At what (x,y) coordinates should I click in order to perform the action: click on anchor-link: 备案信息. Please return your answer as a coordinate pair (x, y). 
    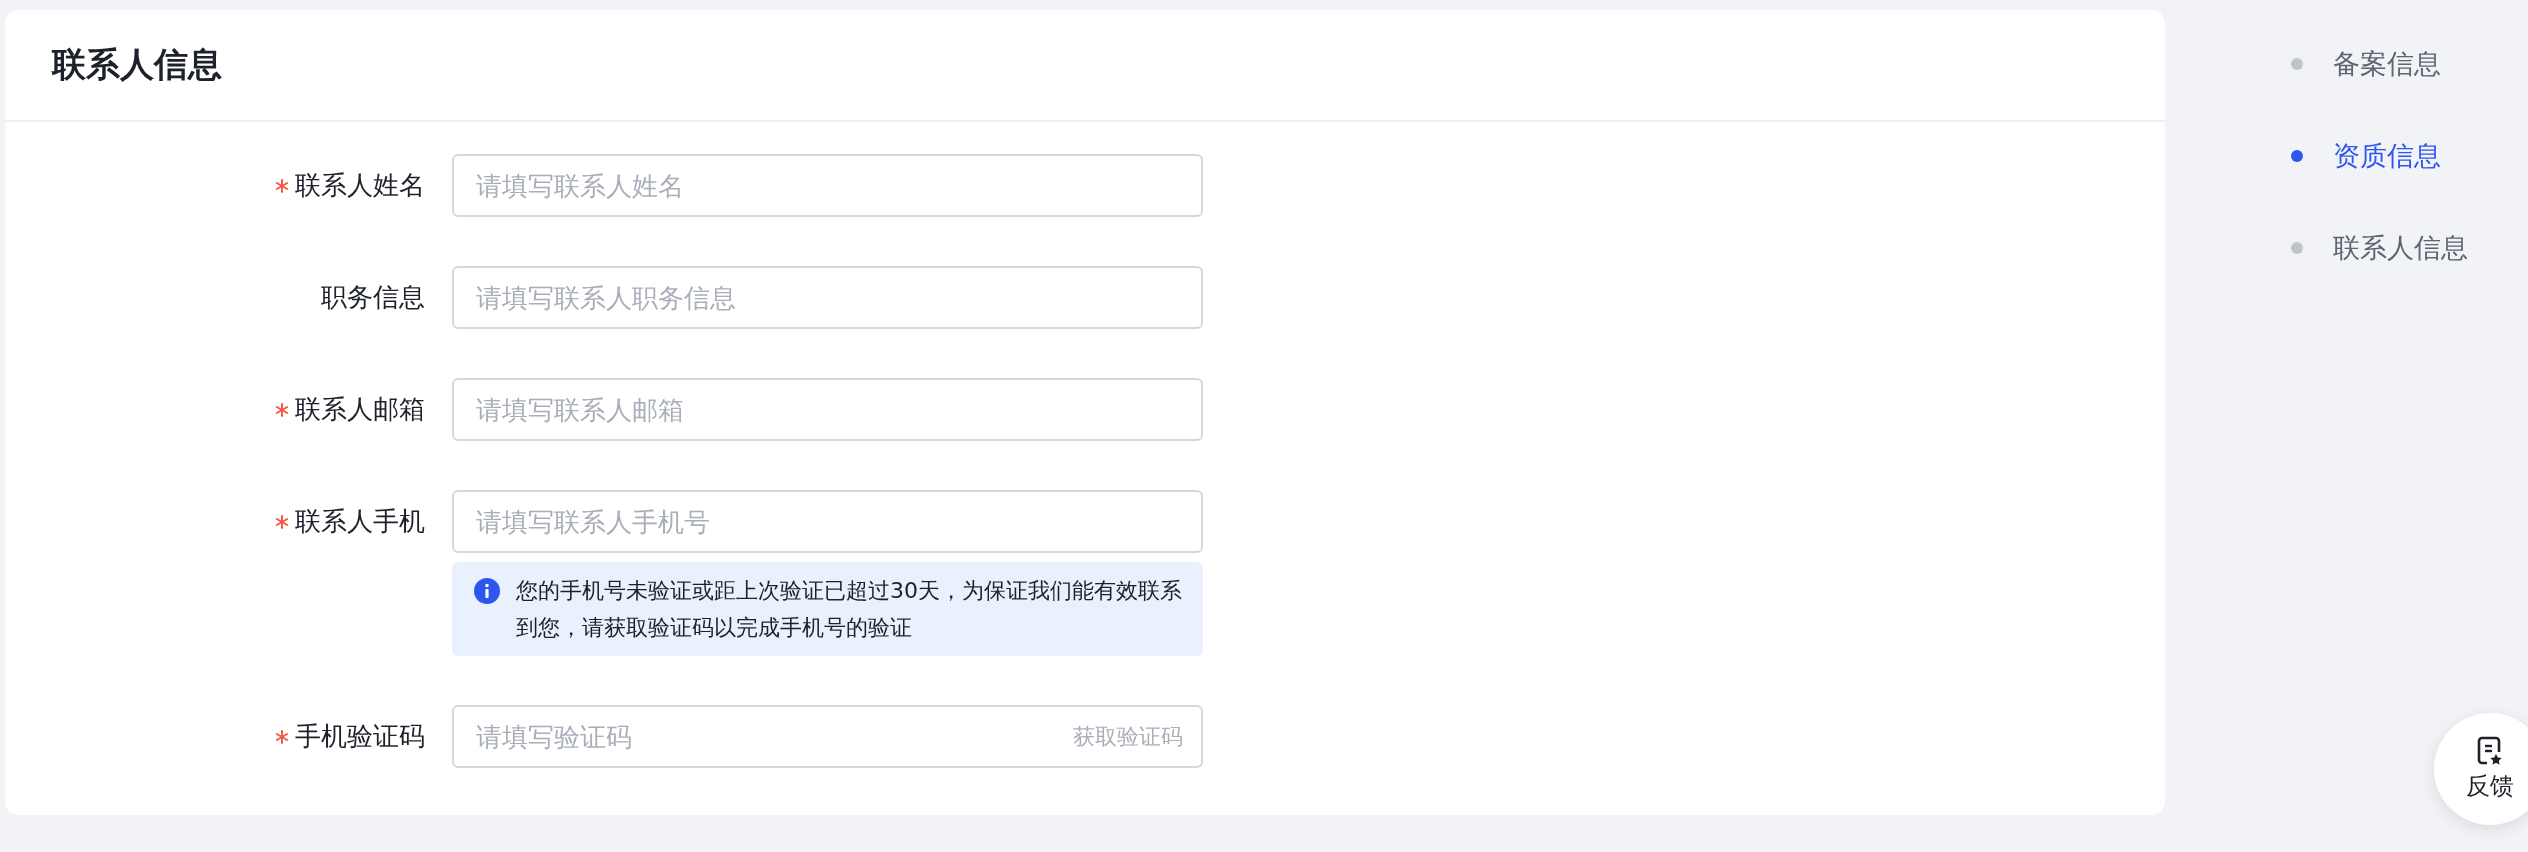
    Looking at the image, I should click on (2387, 64).